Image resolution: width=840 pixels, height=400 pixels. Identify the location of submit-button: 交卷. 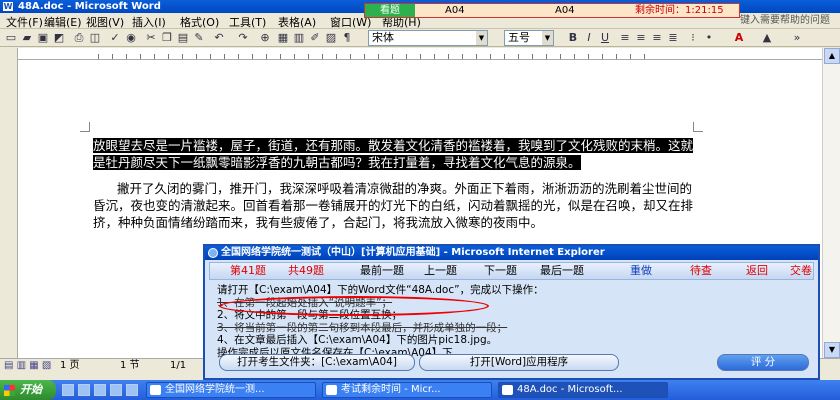
(801, 271).